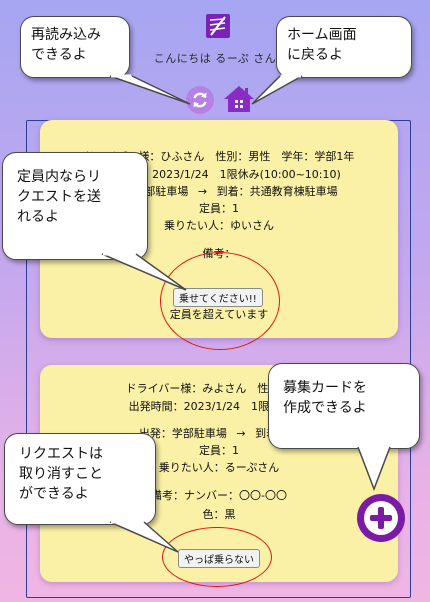 This screenshot has width=430, height=602. Describe the element at coordinates (150, 89) in the screenshot. I see `reload-tooltip-tail` at that location.